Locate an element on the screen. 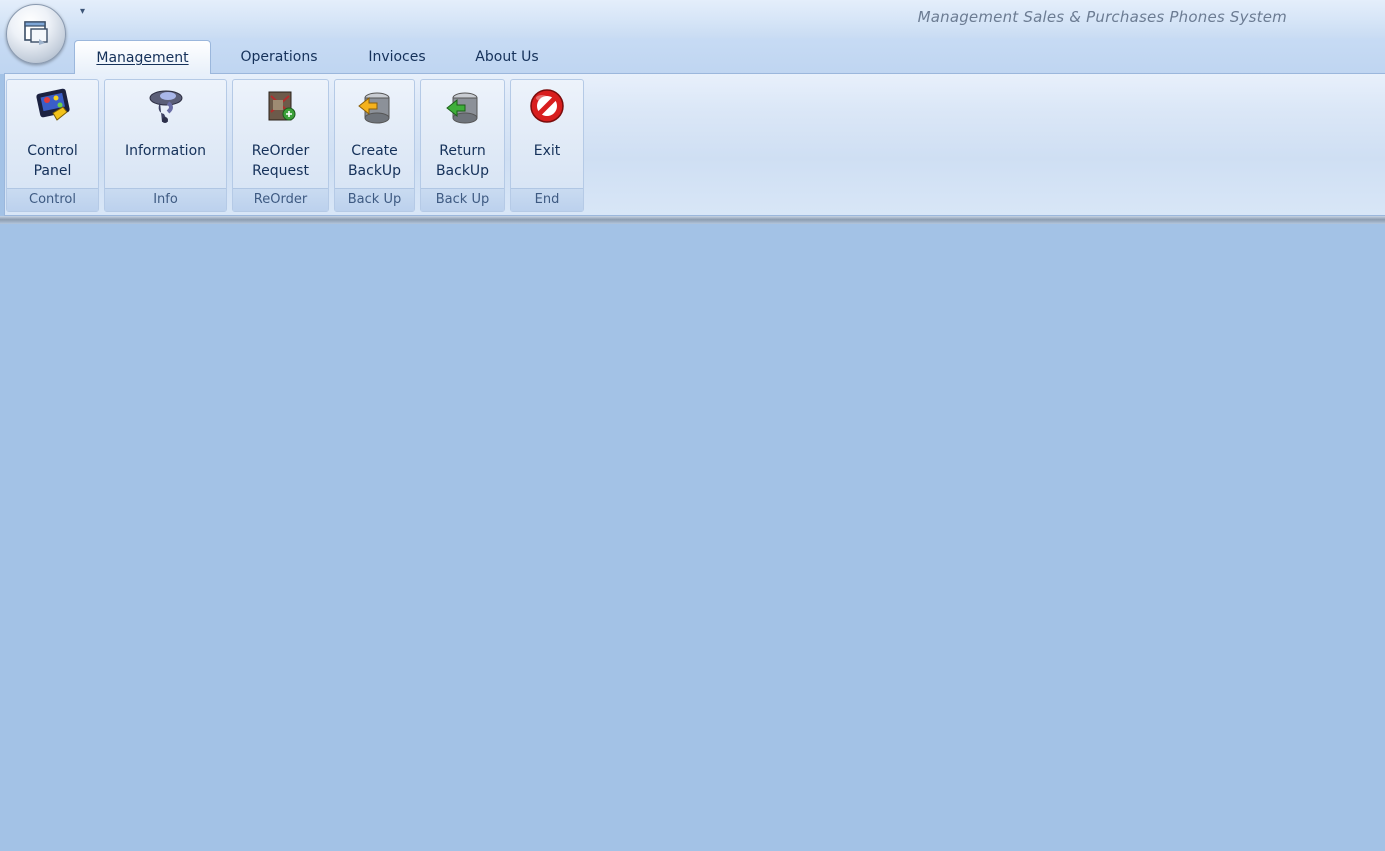  application-logo-icon is located at coordinates (36, 34).